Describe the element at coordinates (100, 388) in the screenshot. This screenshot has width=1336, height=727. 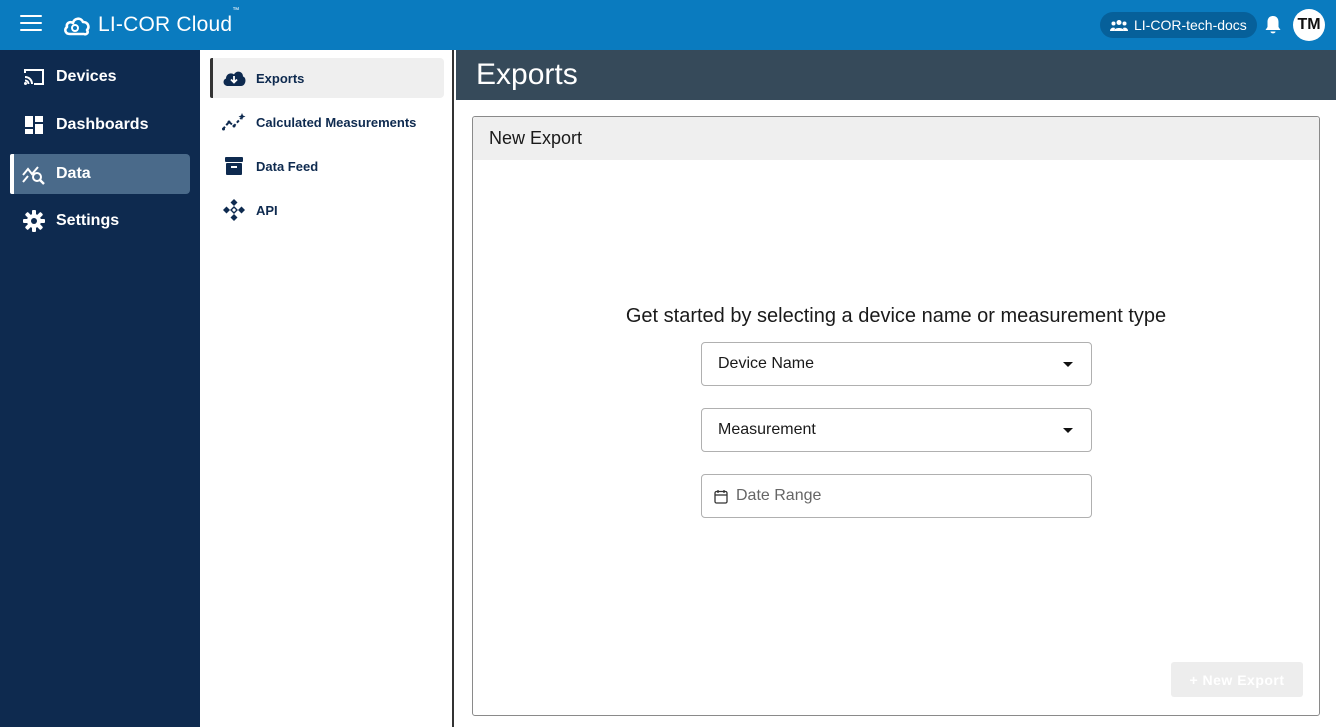
I see `main-sidebar: Devices Dashboards Data Settings` at that location.